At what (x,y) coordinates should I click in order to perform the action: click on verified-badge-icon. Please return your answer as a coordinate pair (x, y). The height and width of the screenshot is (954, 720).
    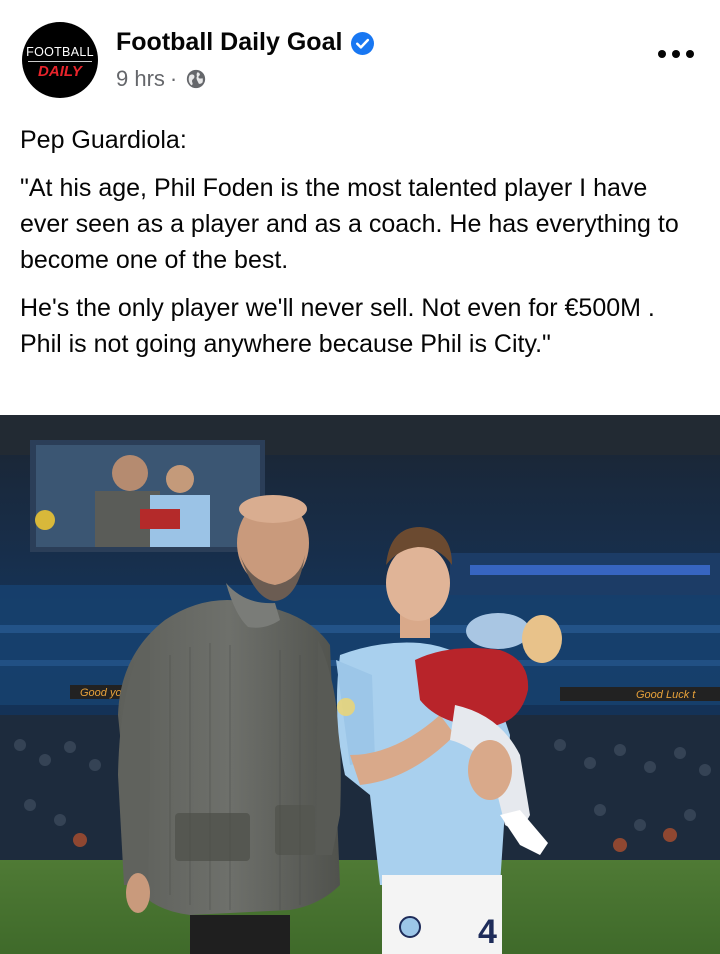
    Looking at the image, I should click on (363, 43).